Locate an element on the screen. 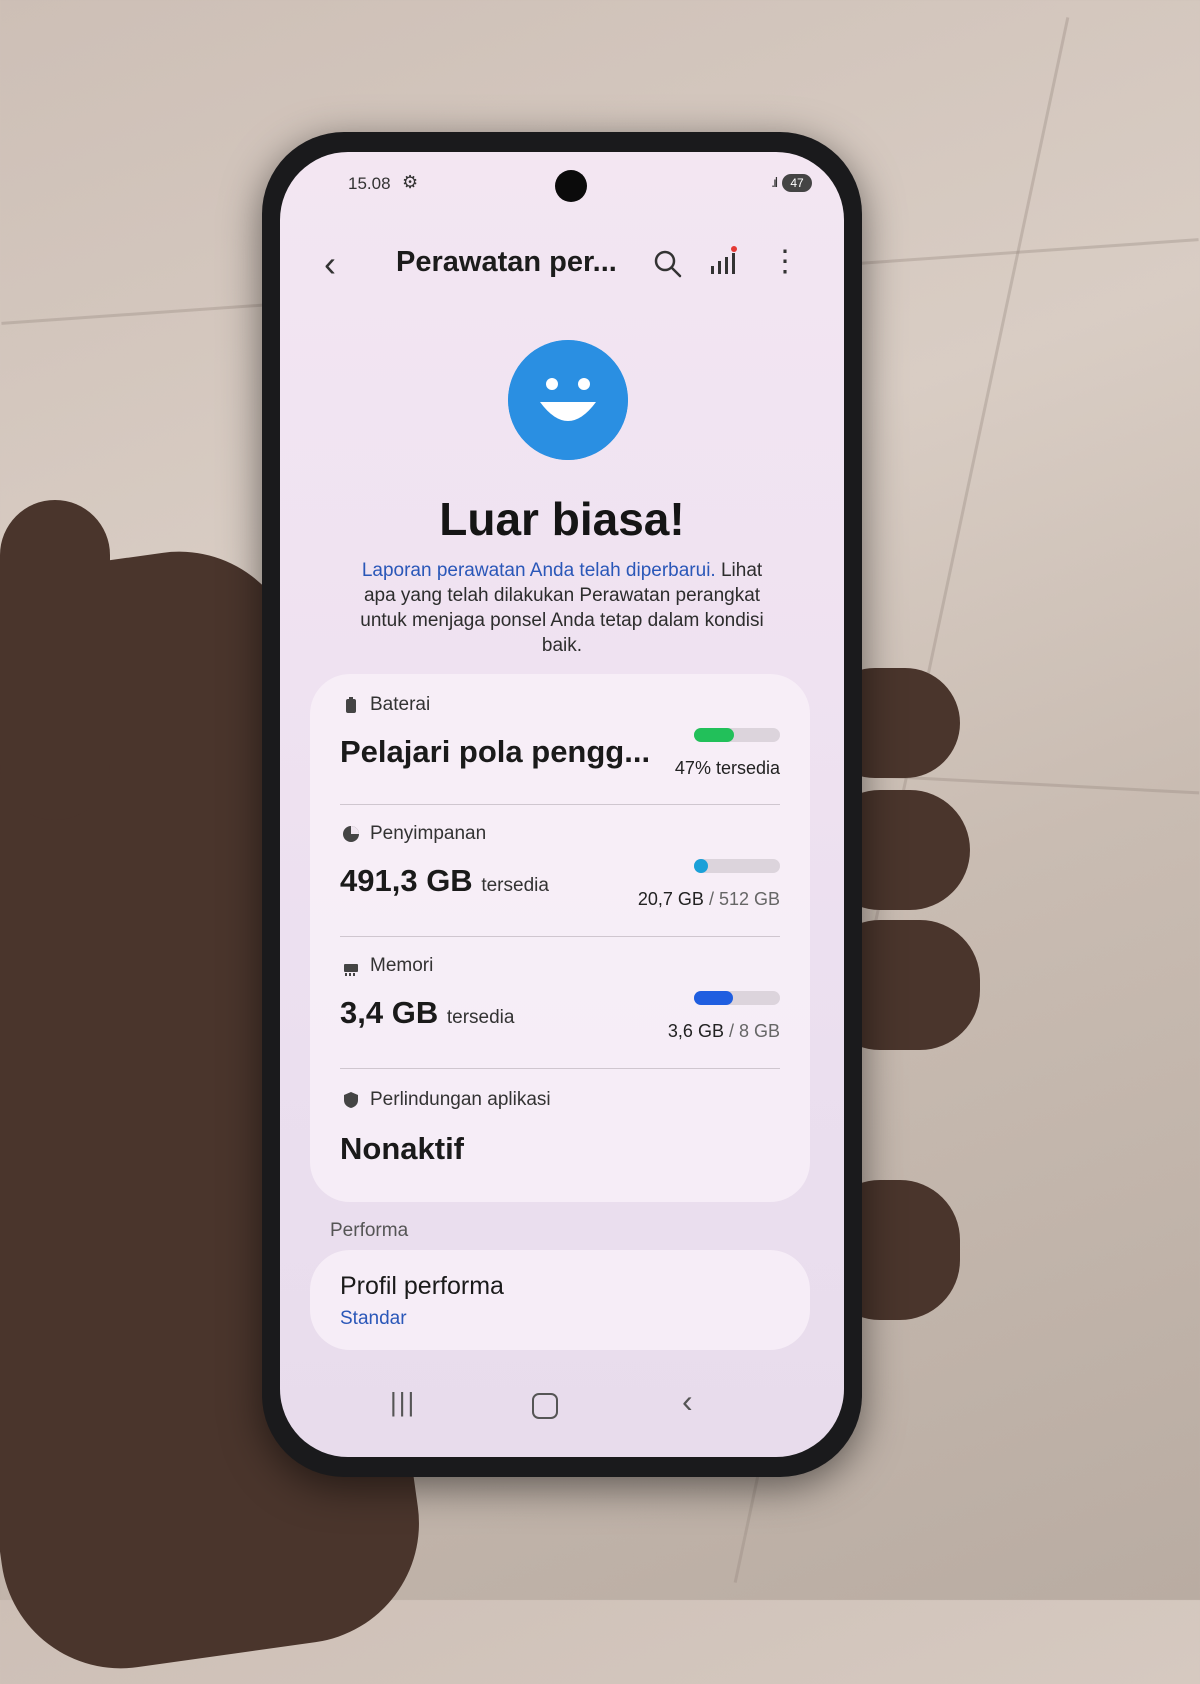  home-icon is located at coordinates (545, 1406).